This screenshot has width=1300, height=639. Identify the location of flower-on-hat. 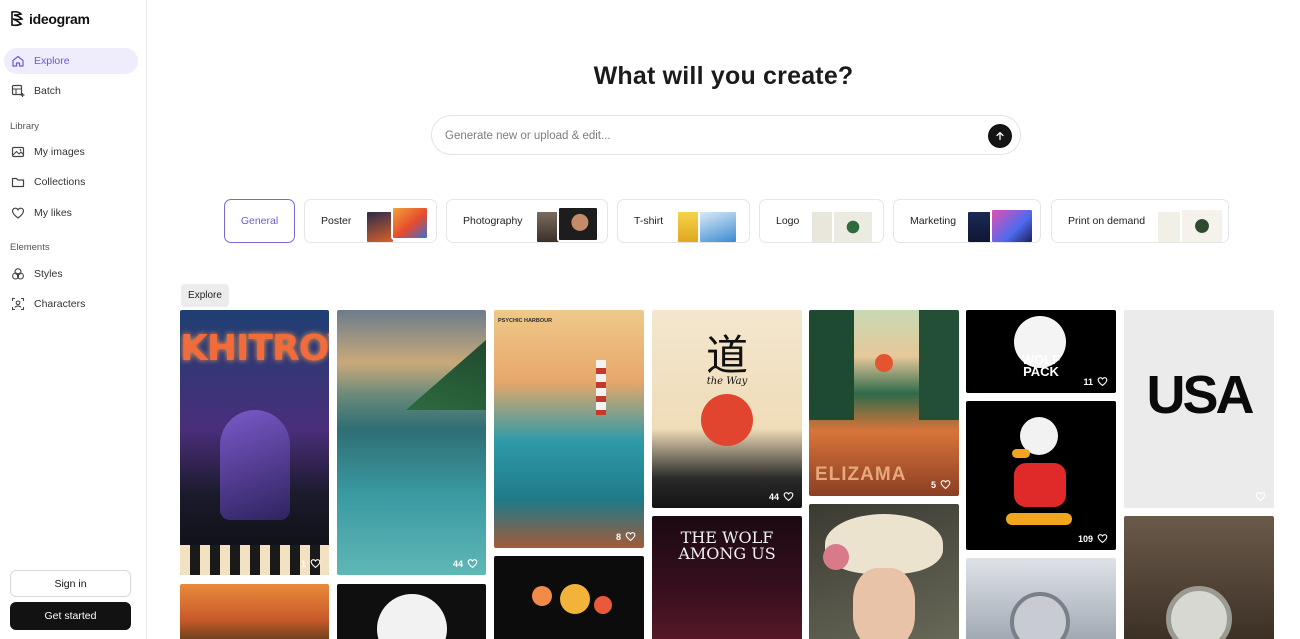
(836, 557).